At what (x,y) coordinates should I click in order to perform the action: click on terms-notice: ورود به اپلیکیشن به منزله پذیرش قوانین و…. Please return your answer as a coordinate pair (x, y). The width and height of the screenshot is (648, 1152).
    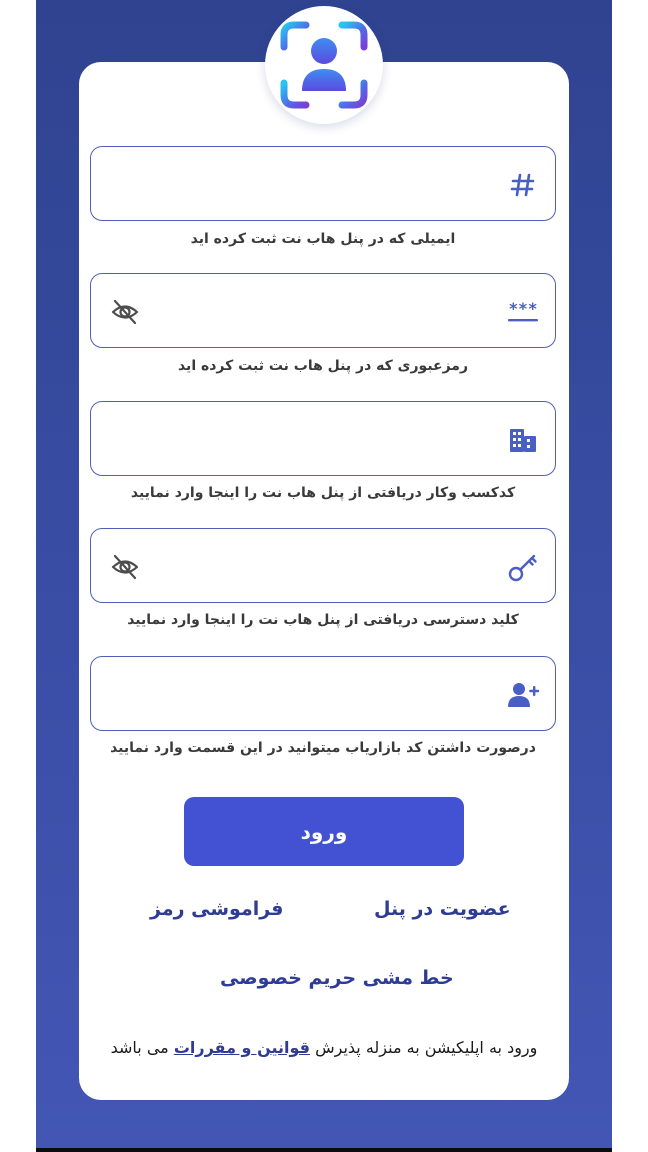
    Looking at the image, I should click on (324, 1047).